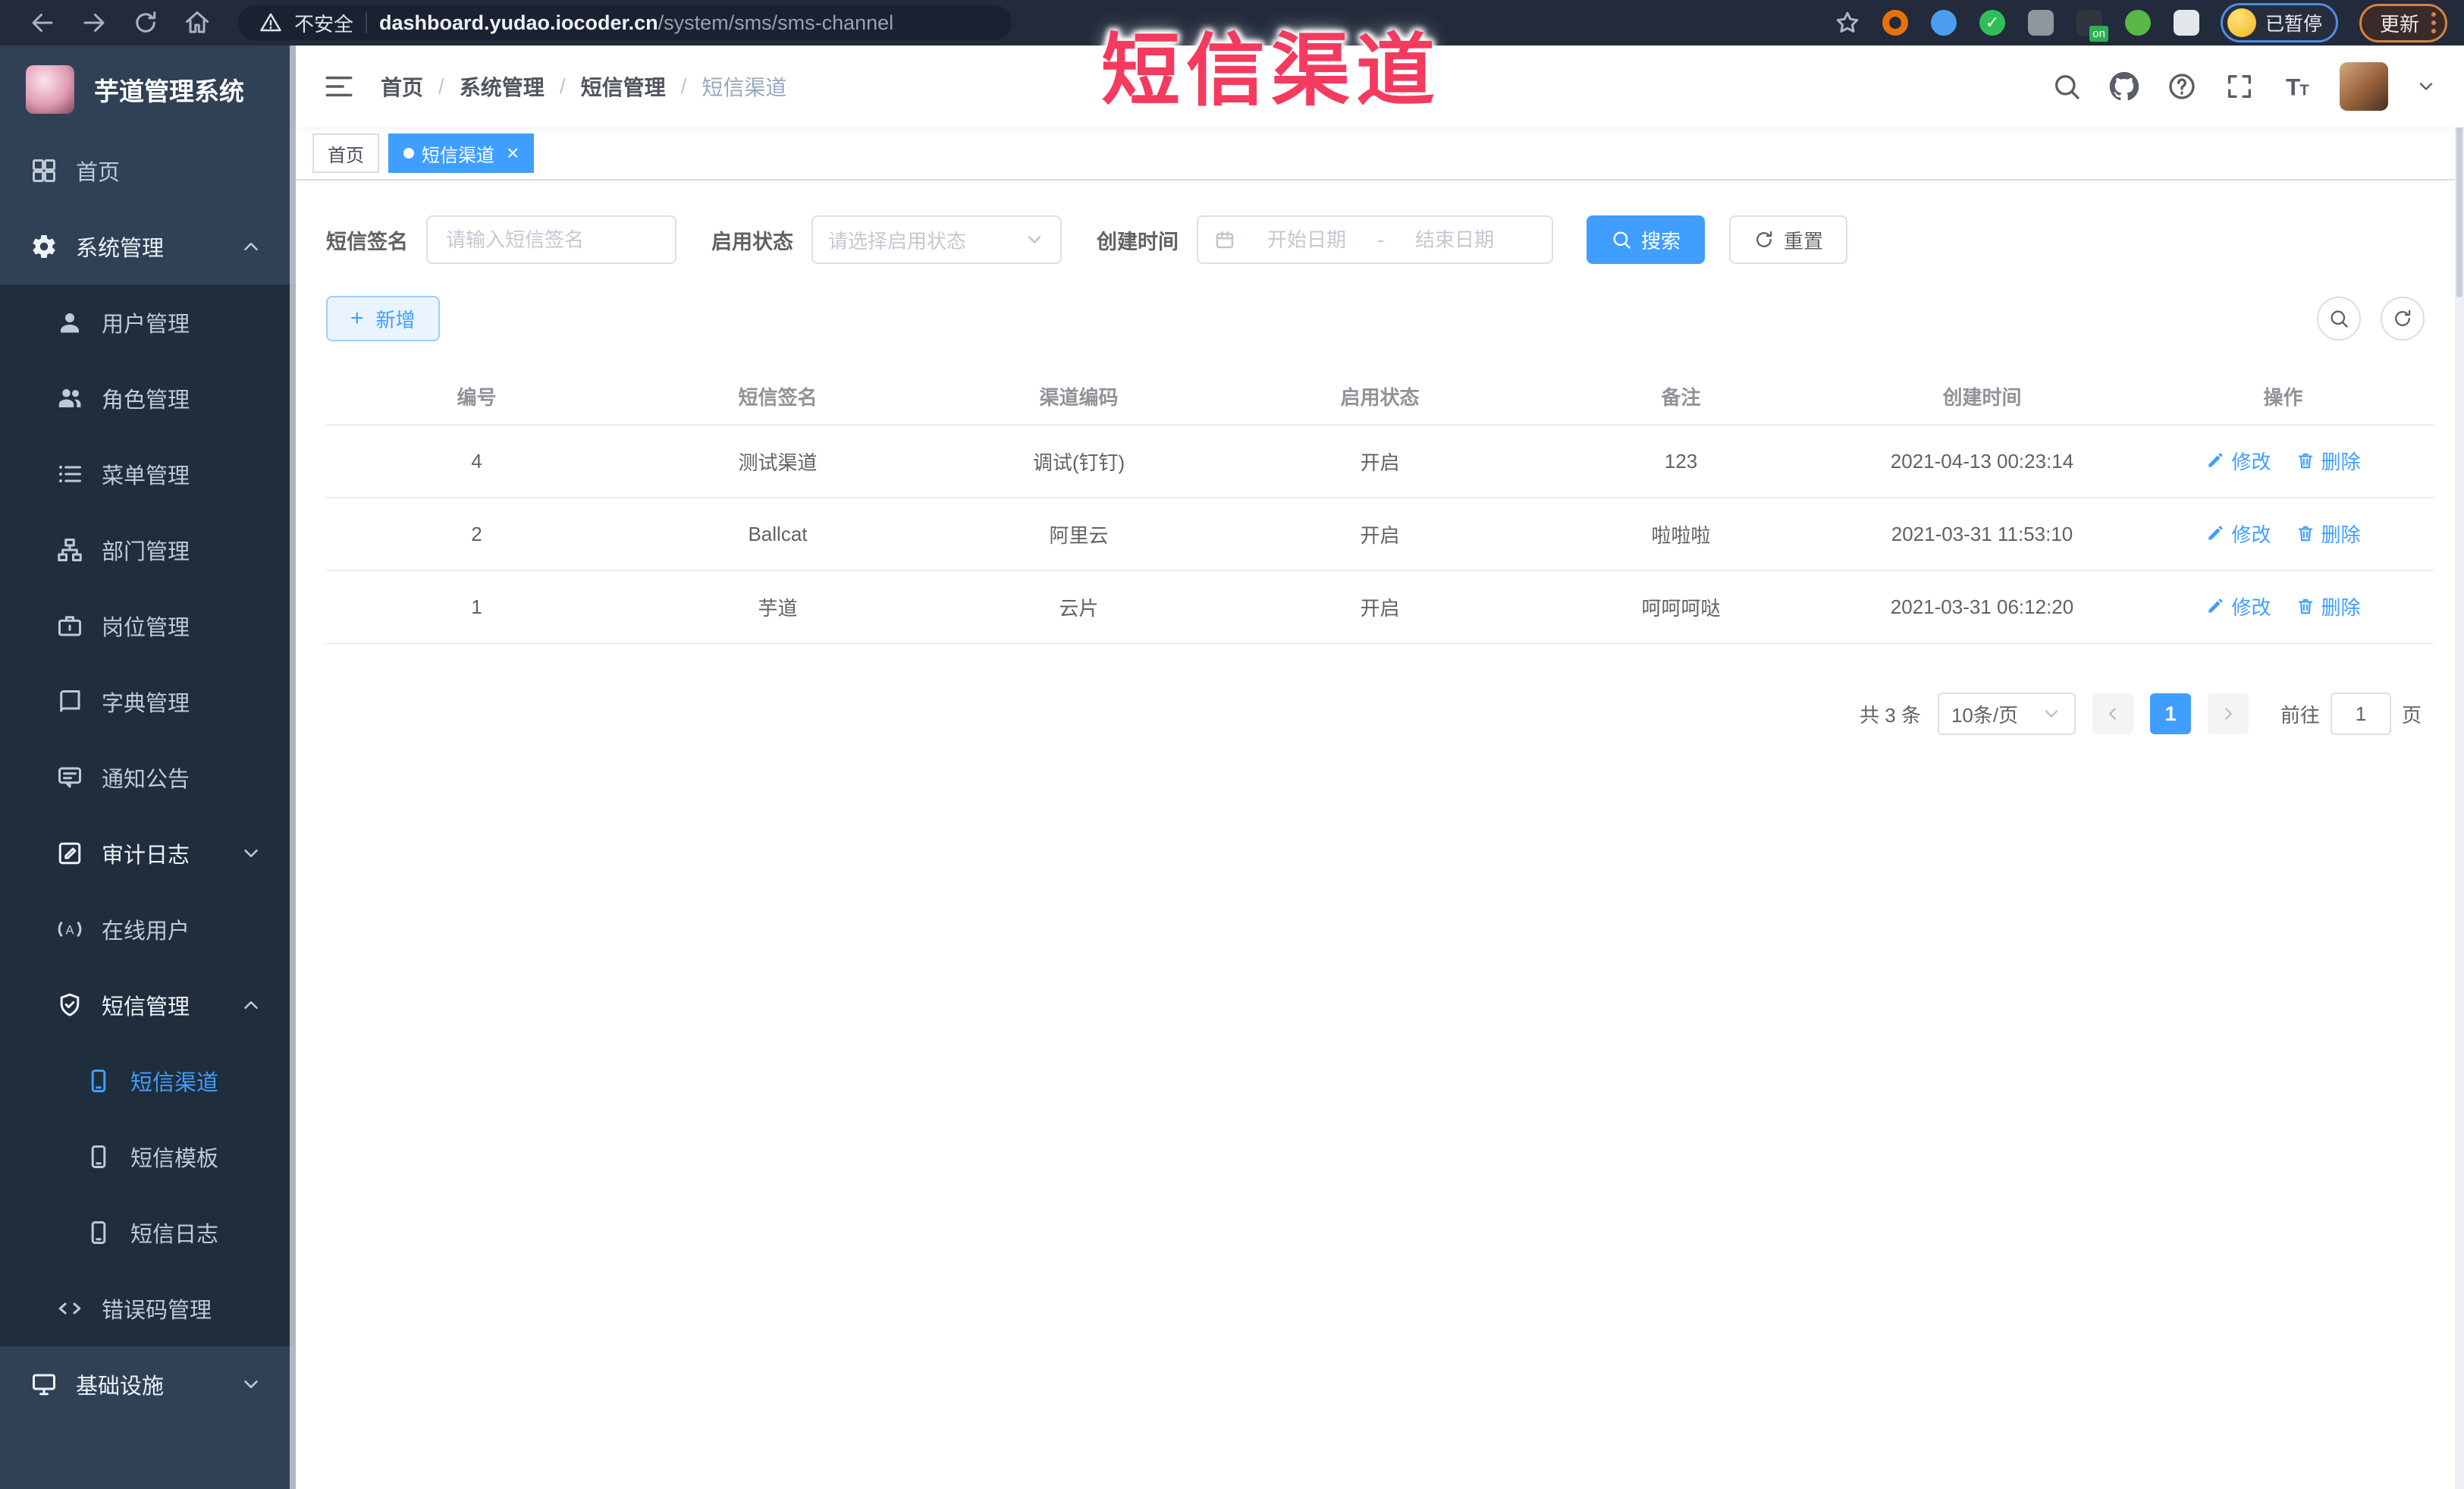 This screenshot has height=1489, width=2464. What do you see at coordinates (148, 171) in the screenshot?
I see `sidebar-item-home: 首页` at bounding box center [148, 171].